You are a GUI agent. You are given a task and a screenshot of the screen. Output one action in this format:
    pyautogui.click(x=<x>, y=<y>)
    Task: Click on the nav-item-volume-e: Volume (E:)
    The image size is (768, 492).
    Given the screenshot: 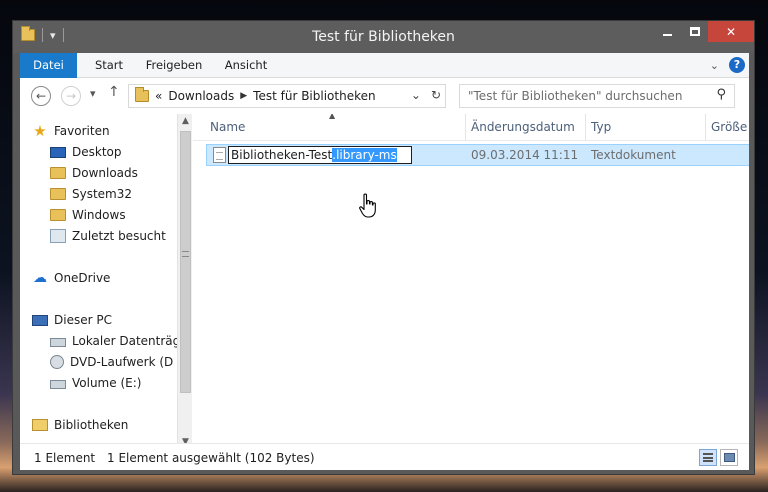 What is the action you would take?
    pyautogui.click(x=95, y=383)
    